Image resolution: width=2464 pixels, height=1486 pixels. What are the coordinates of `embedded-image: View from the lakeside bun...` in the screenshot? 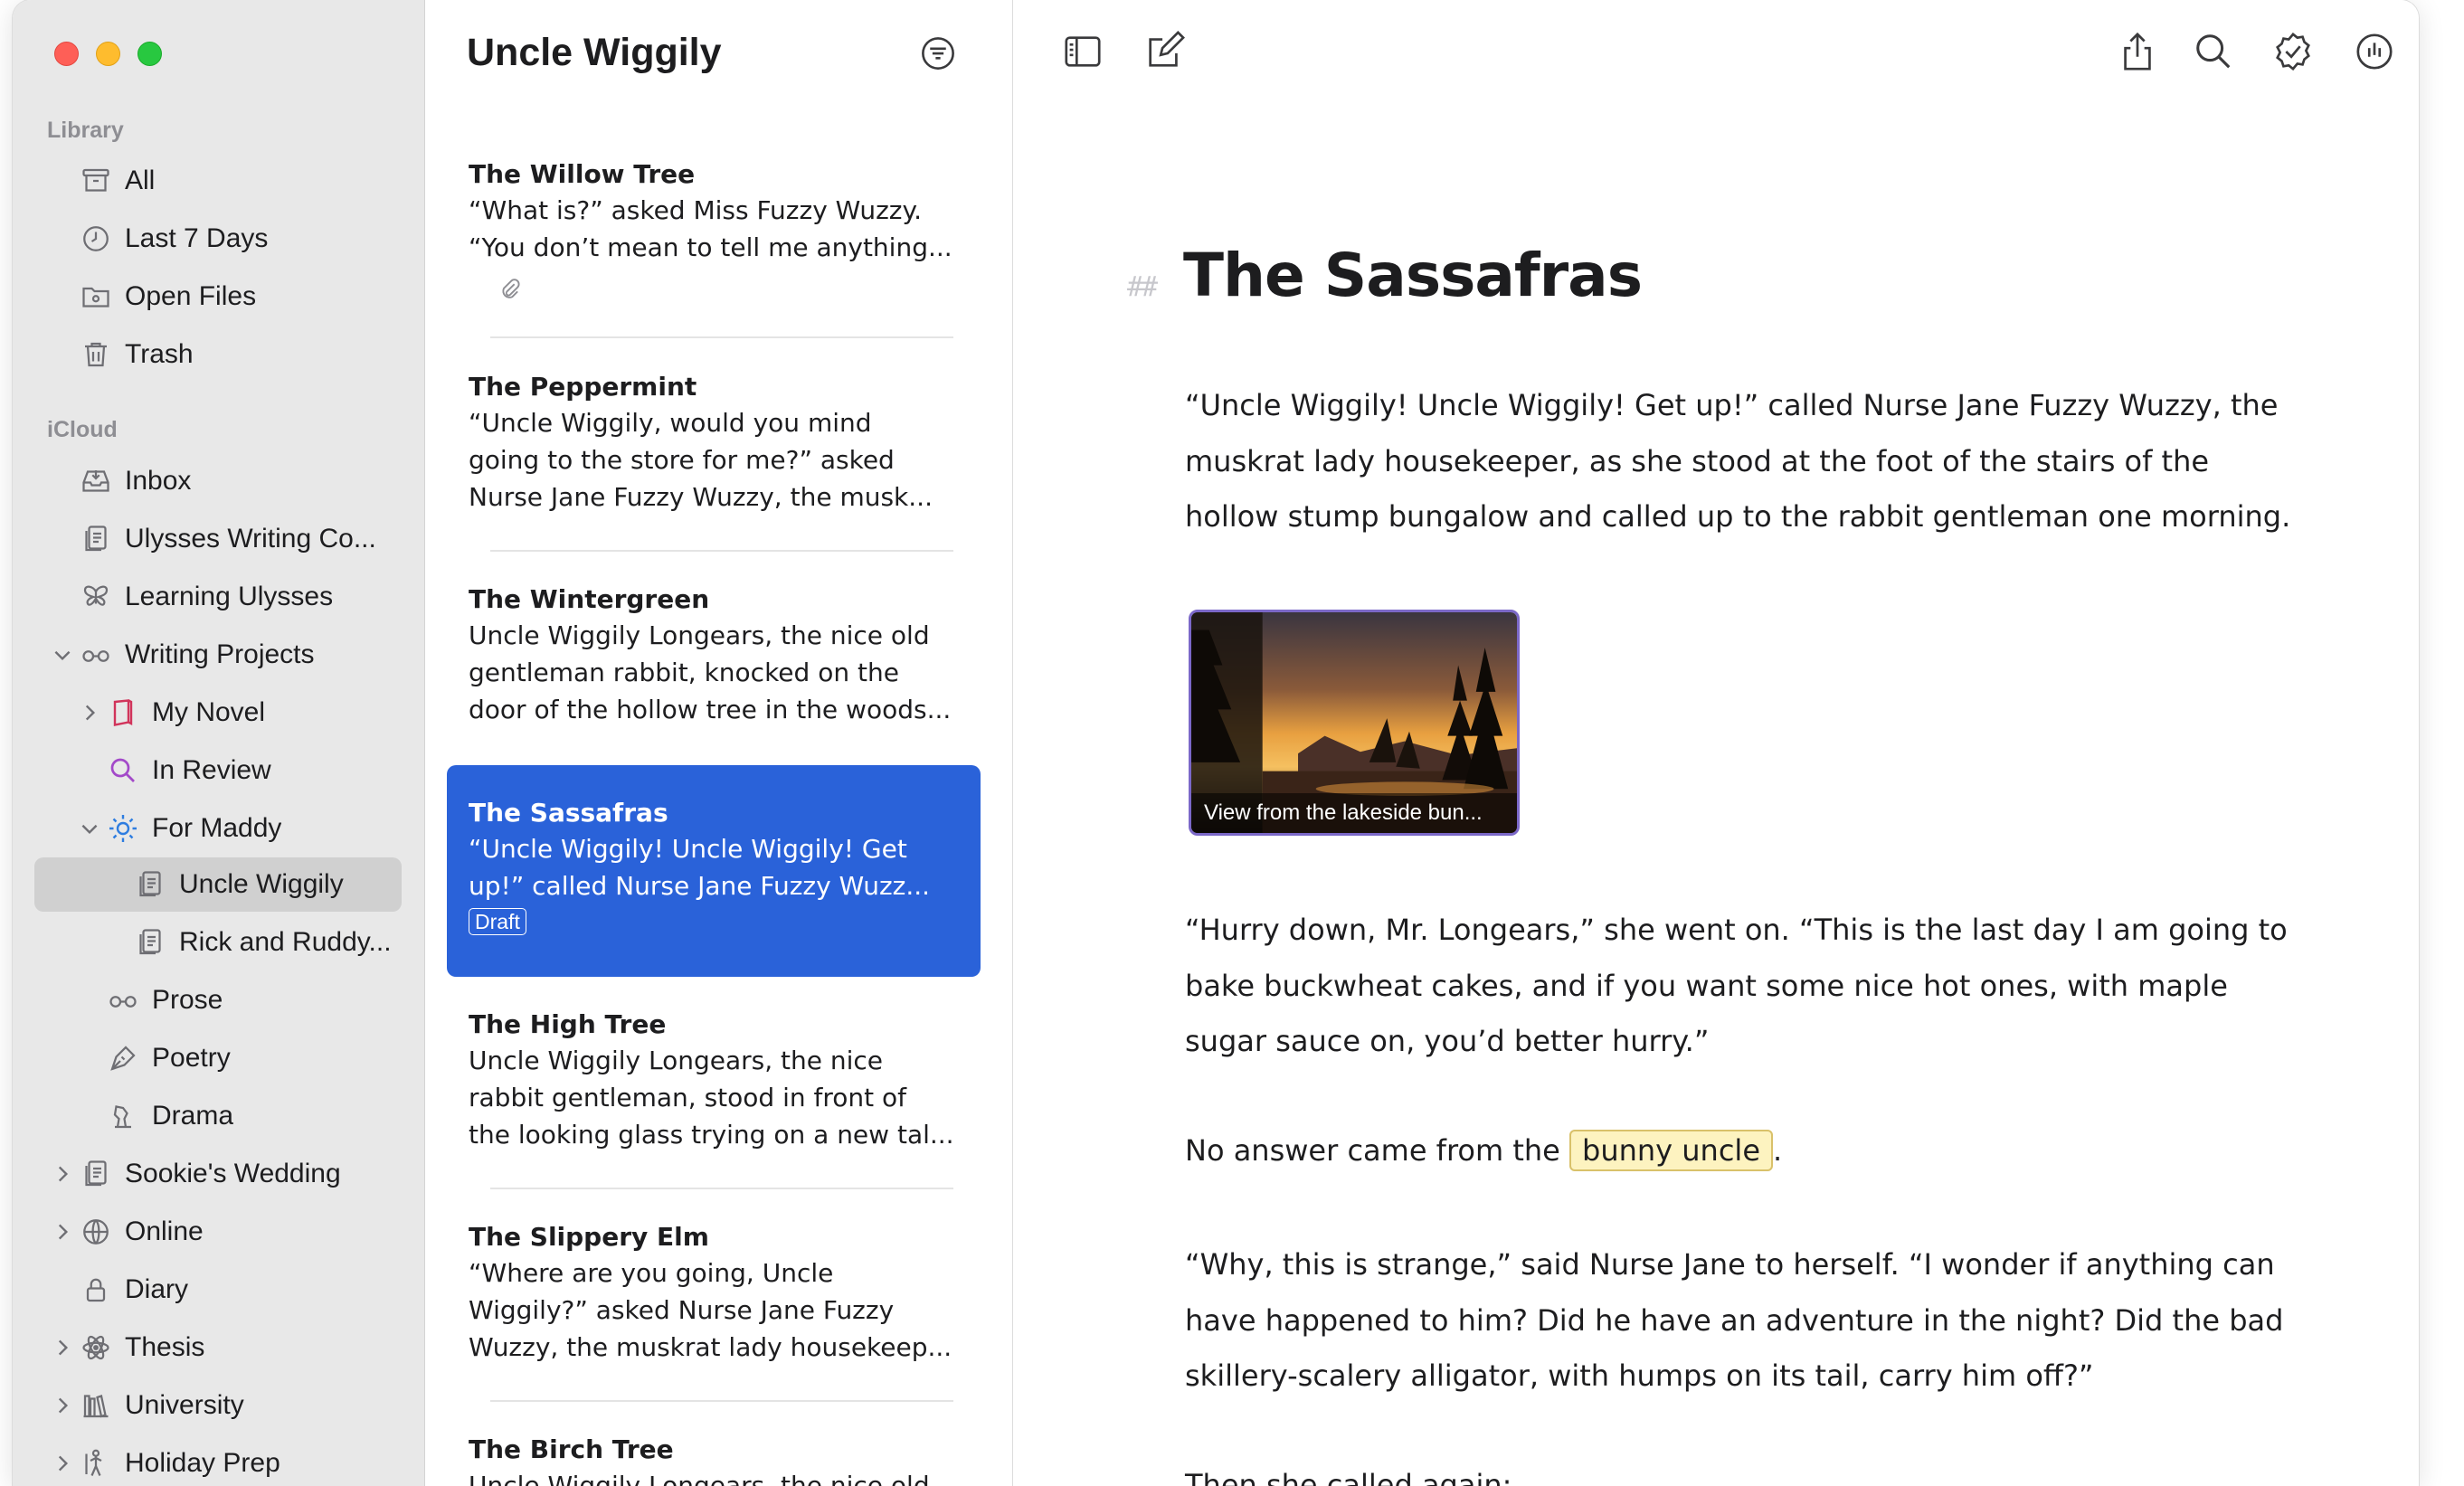 It's located at (1355, 723).